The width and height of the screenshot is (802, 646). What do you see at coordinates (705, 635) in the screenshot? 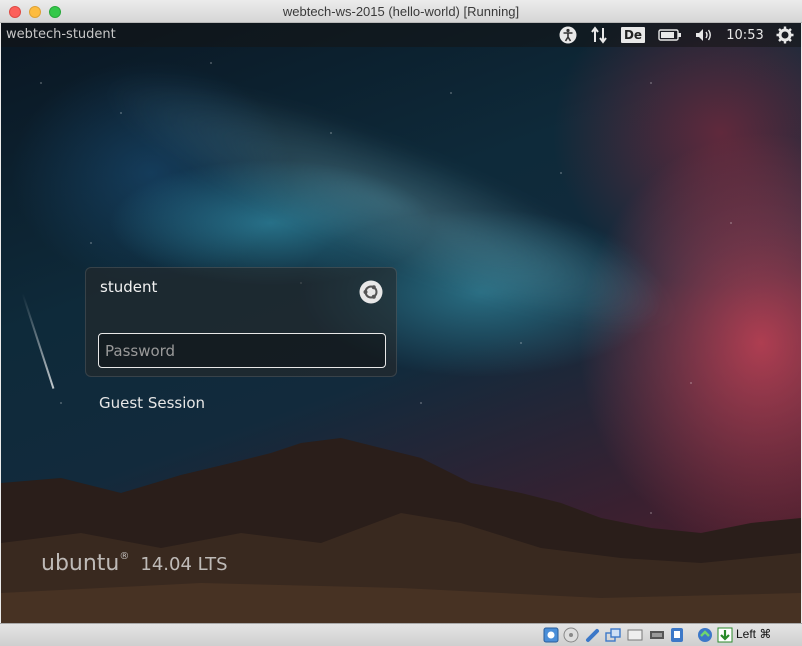
I see `network-adapter-icon` at bounding box center [705, 635].